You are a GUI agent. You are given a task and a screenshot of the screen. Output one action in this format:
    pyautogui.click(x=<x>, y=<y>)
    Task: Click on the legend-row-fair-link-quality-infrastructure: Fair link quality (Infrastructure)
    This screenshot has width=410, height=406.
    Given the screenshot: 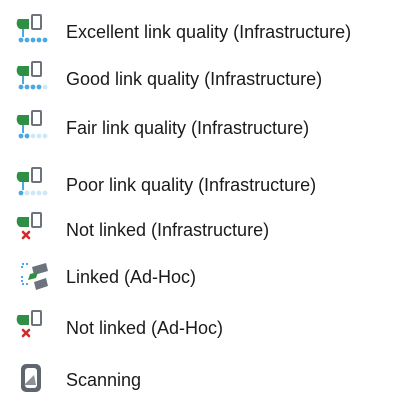 What is the action you would take?
    pyautogui.click(x=205, y=128)
    